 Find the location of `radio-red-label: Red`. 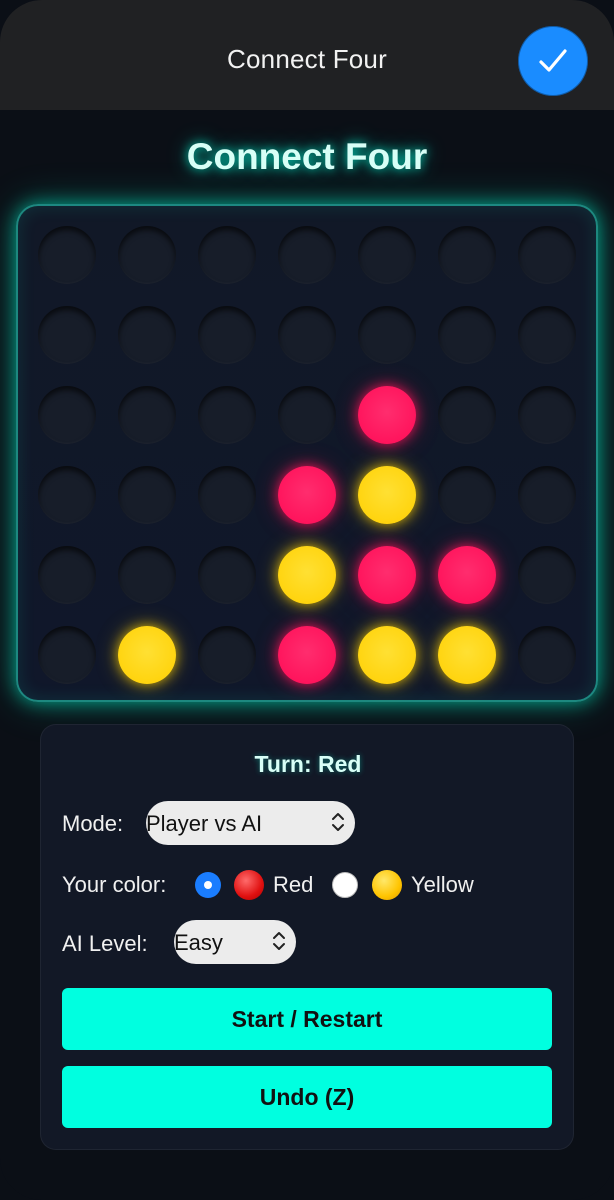

radio-red-label: Red is located at coordinates (293, 884).